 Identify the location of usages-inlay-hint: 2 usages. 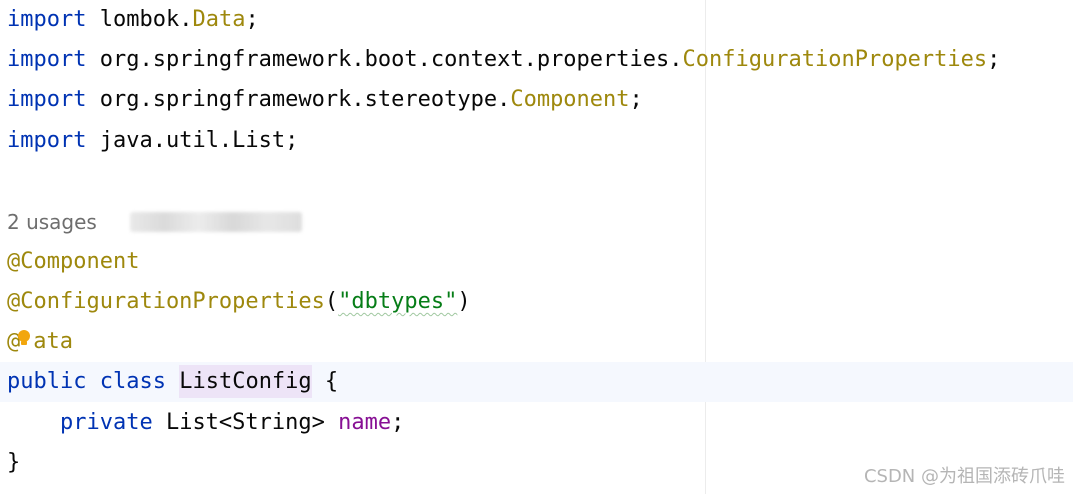
(52, 222).